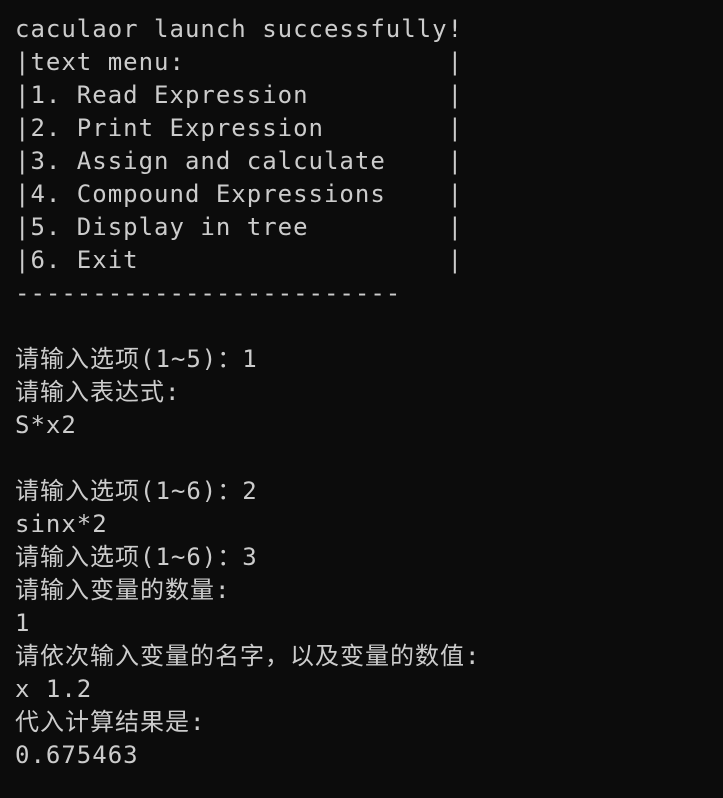  What do you see at coordinates (239, 260) in the screenshot?
I see `menu-item-exit: |6. Exit |` at bounding box center [239, 260].